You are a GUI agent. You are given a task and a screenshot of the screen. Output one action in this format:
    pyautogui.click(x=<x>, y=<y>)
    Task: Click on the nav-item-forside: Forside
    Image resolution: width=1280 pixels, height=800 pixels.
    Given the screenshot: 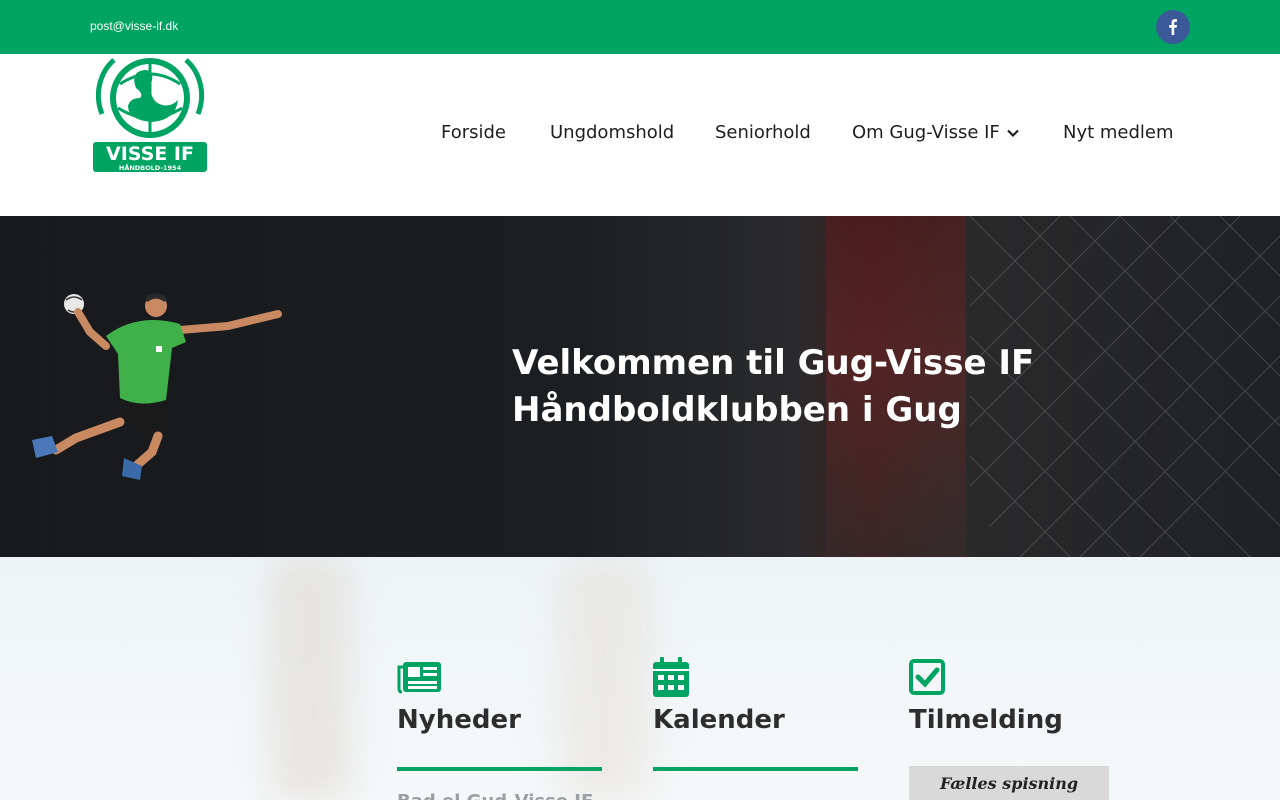 What is the action you would take?
    pyautogui.click(x=473, y=132)
    